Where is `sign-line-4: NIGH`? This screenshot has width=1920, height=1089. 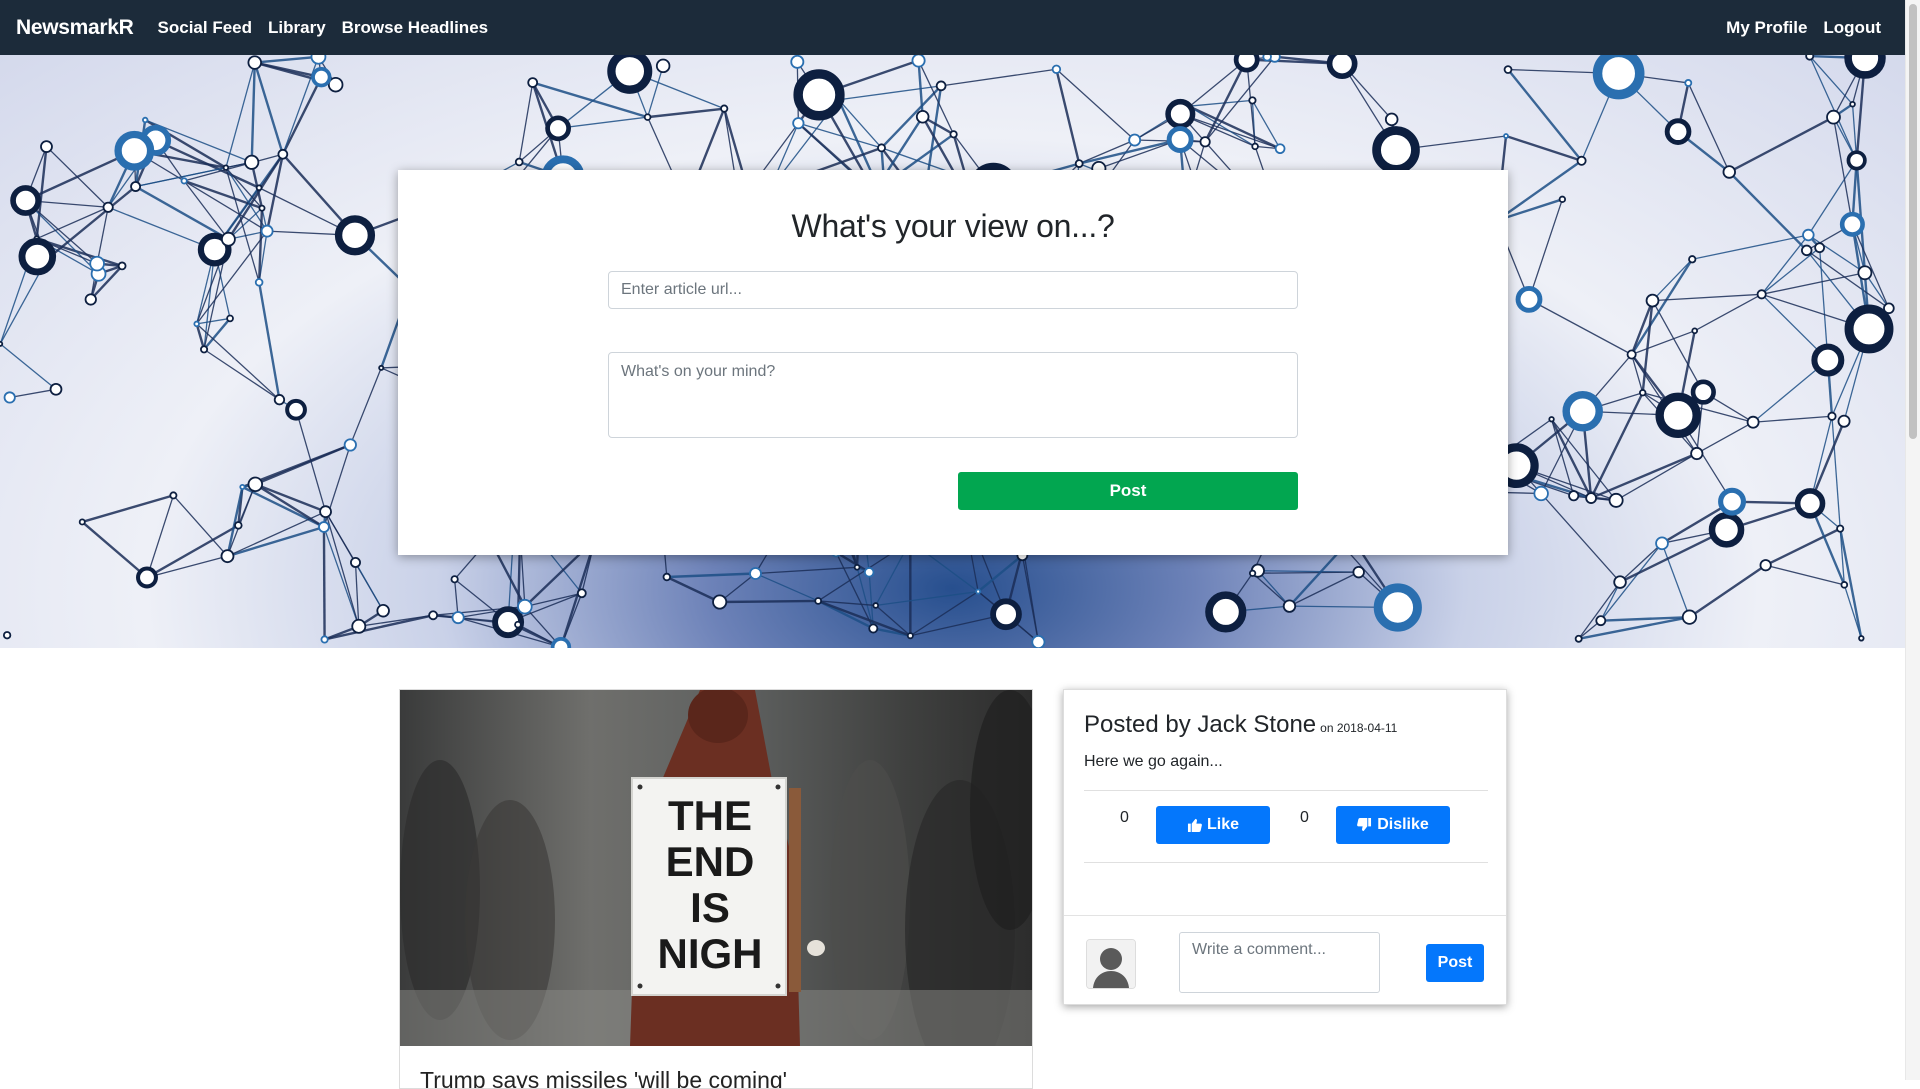
sign-line-4: NIGH is located at coordinates (710, 953).